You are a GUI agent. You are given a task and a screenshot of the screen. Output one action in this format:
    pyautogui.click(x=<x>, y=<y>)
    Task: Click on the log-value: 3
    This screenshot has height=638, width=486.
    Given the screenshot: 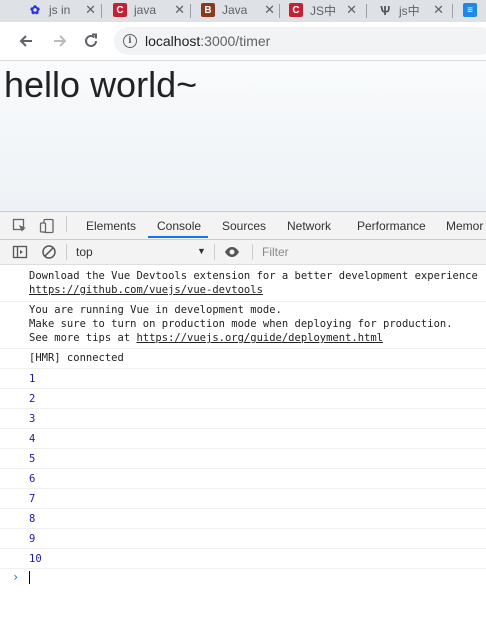 What is the action you would take?
    pyautogui.click(x=32, y=419)
    